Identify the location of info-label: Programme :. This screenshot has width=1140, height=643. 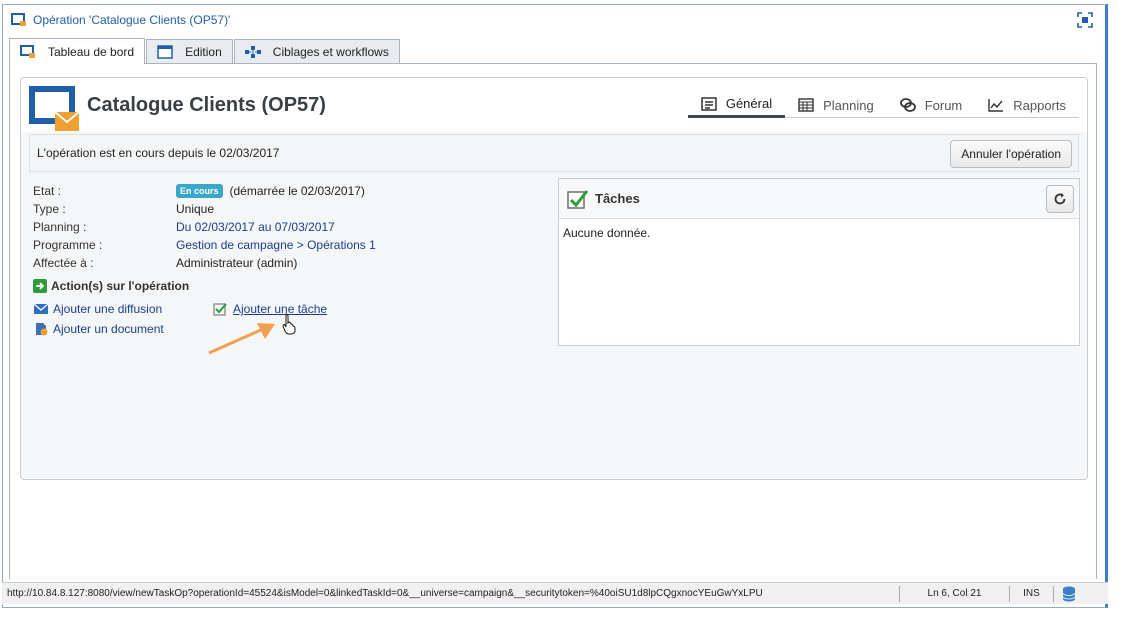
(68, 245).